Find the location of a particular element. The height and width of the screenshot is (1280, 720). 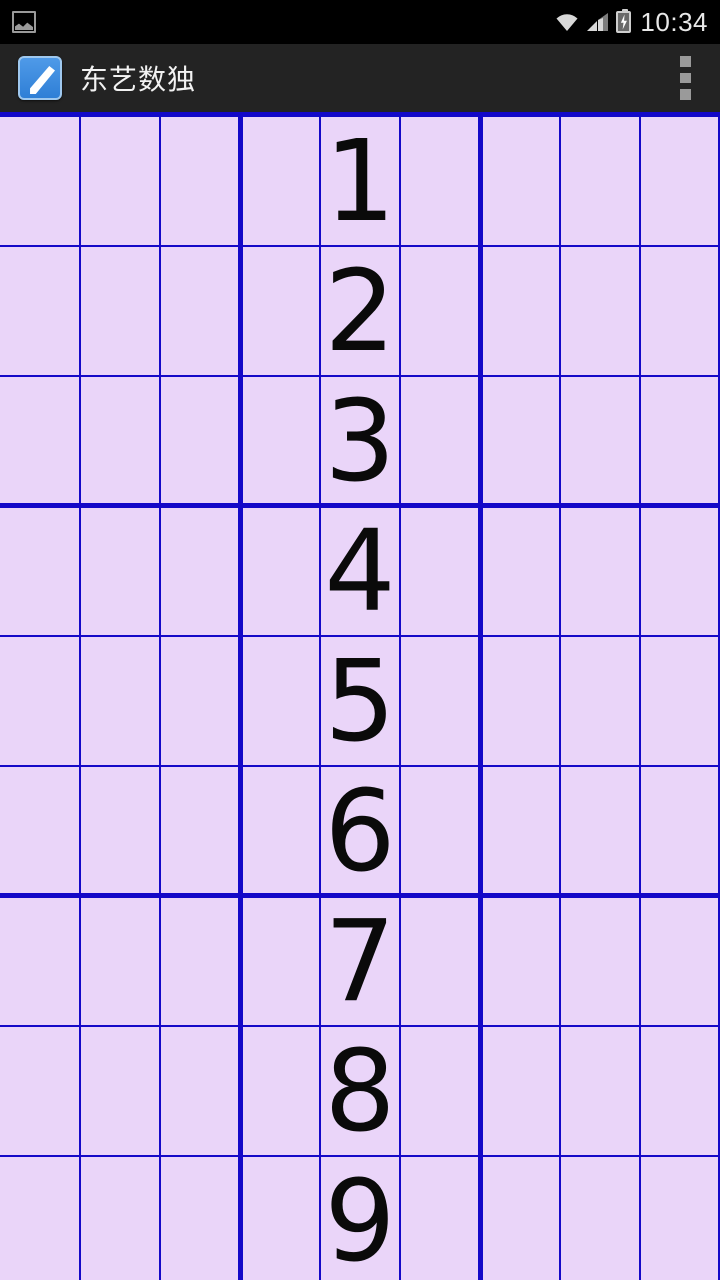

sudoku-cell-r6-c9 is located at coordinates (680, 832).